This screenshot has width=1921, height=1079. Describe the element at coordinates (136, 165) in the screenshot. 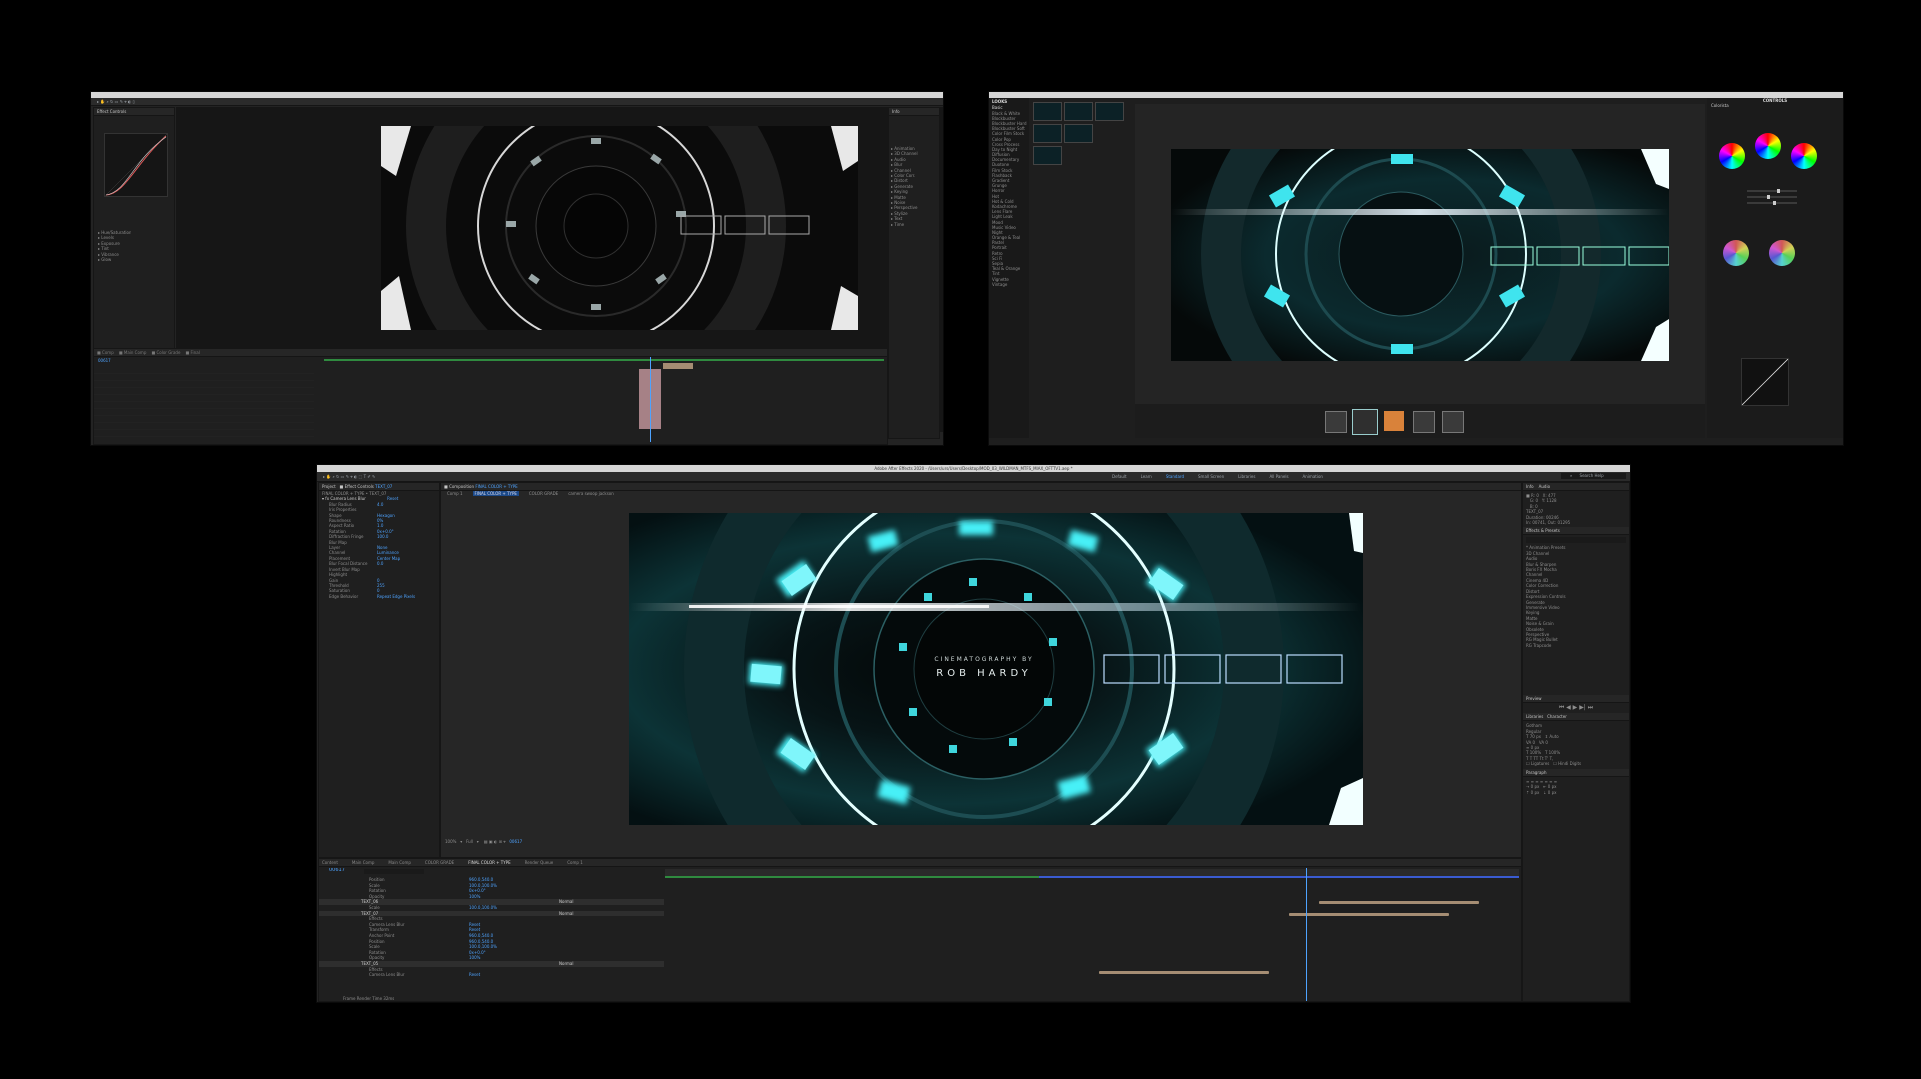

I see `curves-graph` at that location.